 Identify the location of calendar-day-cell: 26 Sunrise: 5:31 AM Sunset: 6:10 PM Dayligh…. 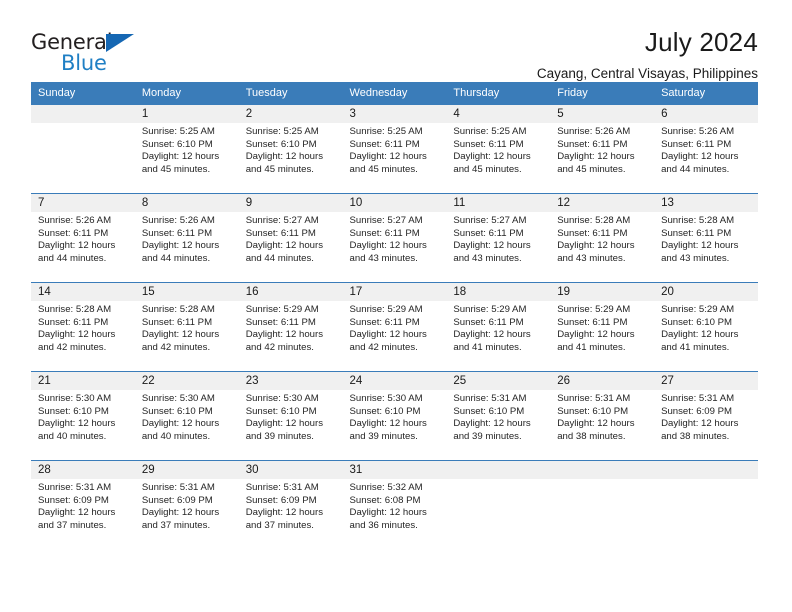
(602, 416).